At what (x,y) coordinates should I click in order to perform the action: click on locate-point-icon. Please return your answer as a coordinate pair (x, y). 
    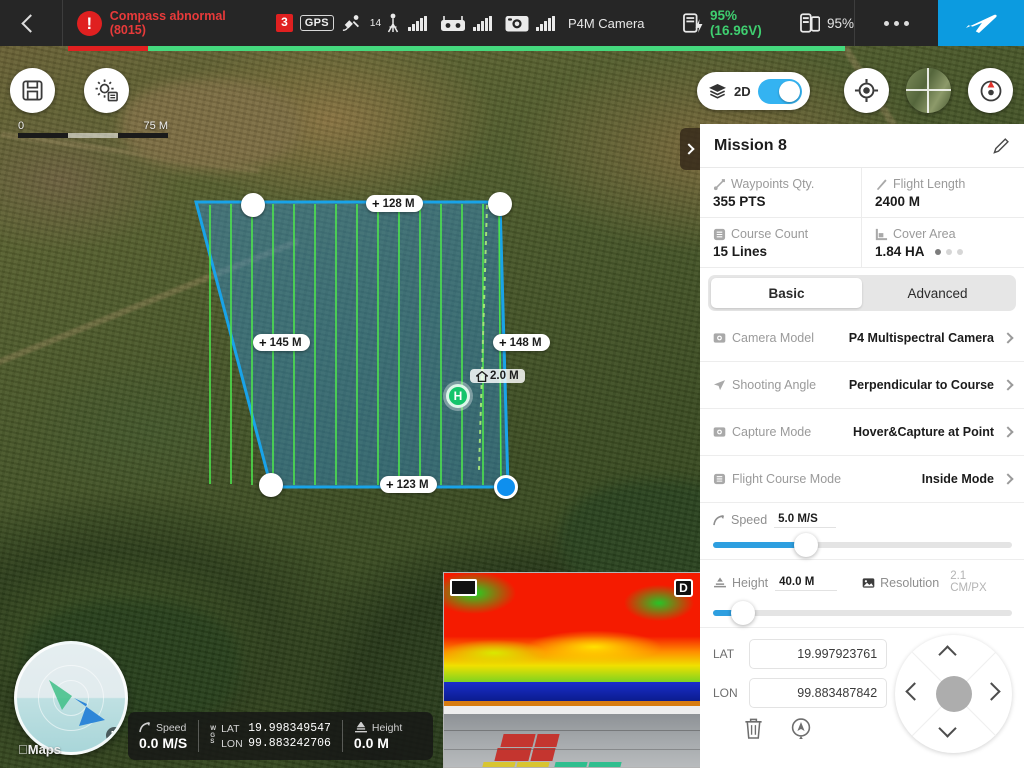
    Looking at the image, I should click on (801, 729).